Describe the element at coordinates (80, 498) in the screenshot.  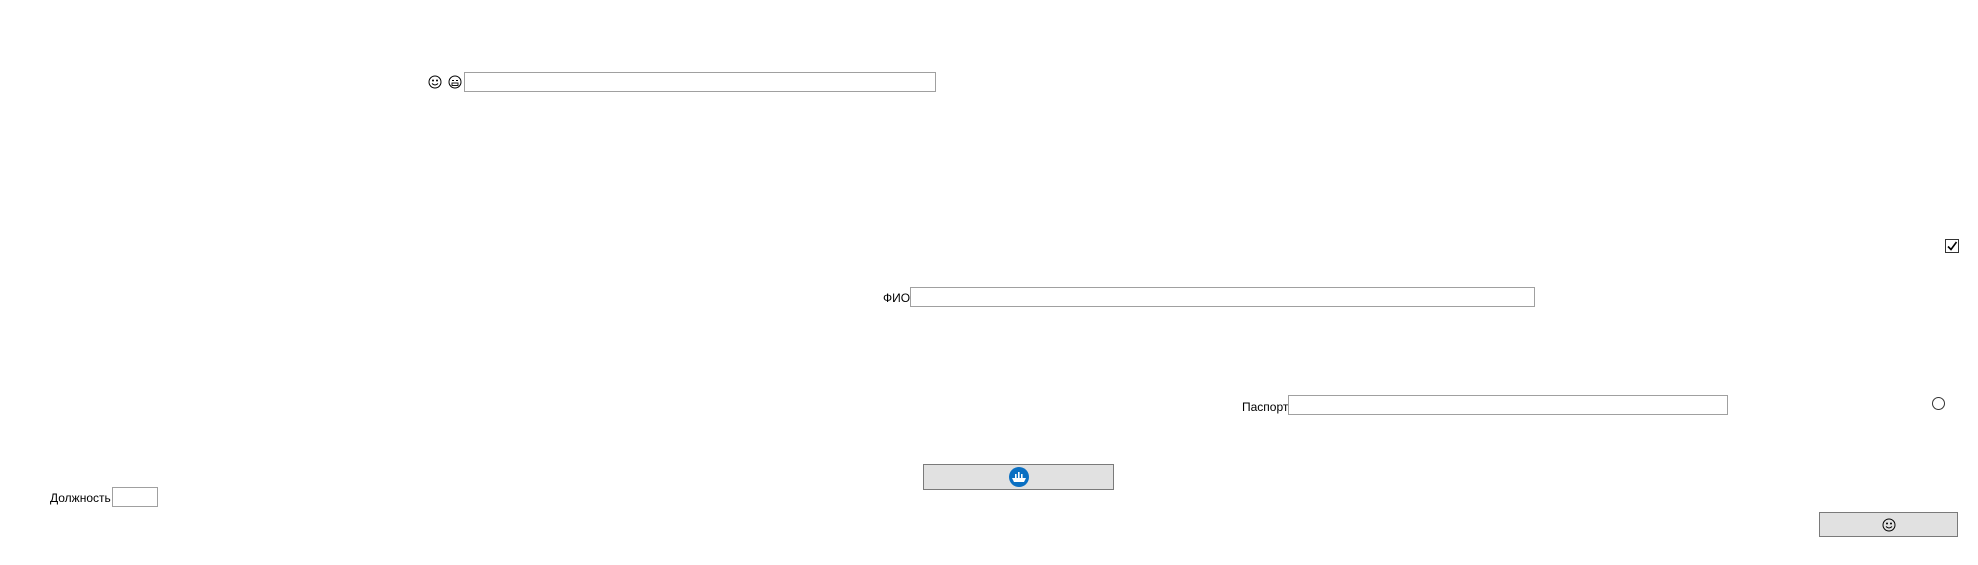
I see `position-label: Должность` at that location.